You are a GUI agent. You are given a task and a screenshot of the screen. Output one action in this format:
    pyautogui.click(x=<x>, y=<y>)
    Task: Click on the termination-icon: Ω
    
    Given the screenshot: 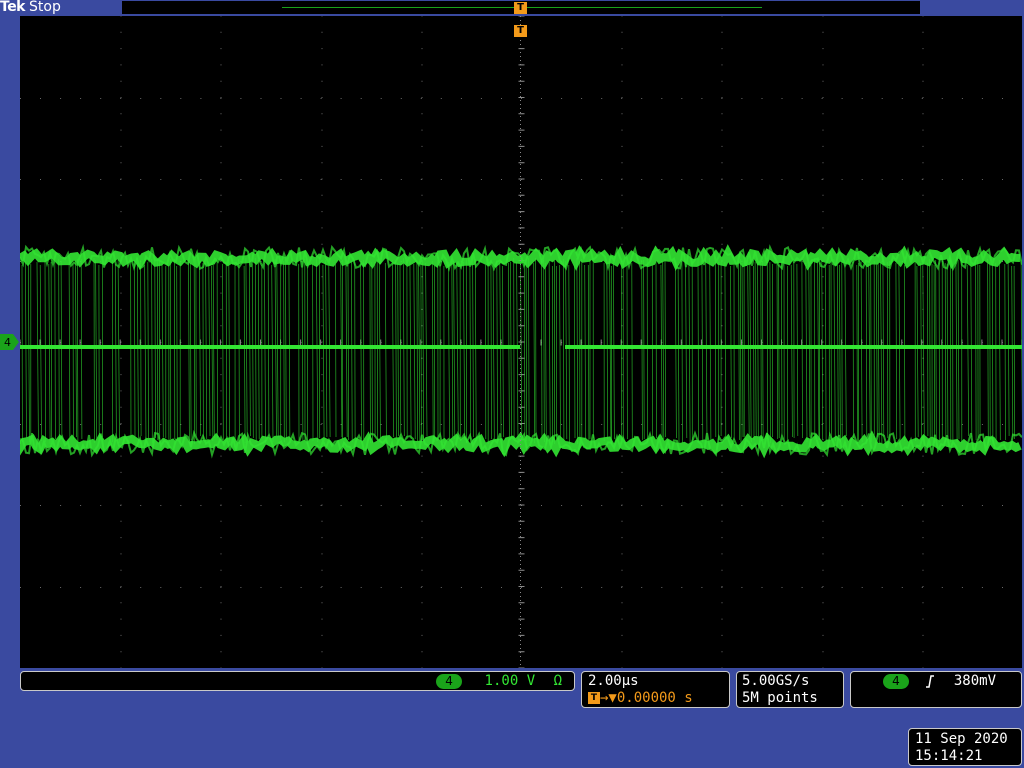 What is the action you would take?
    pyautogui.click(x=557, y=681)
    